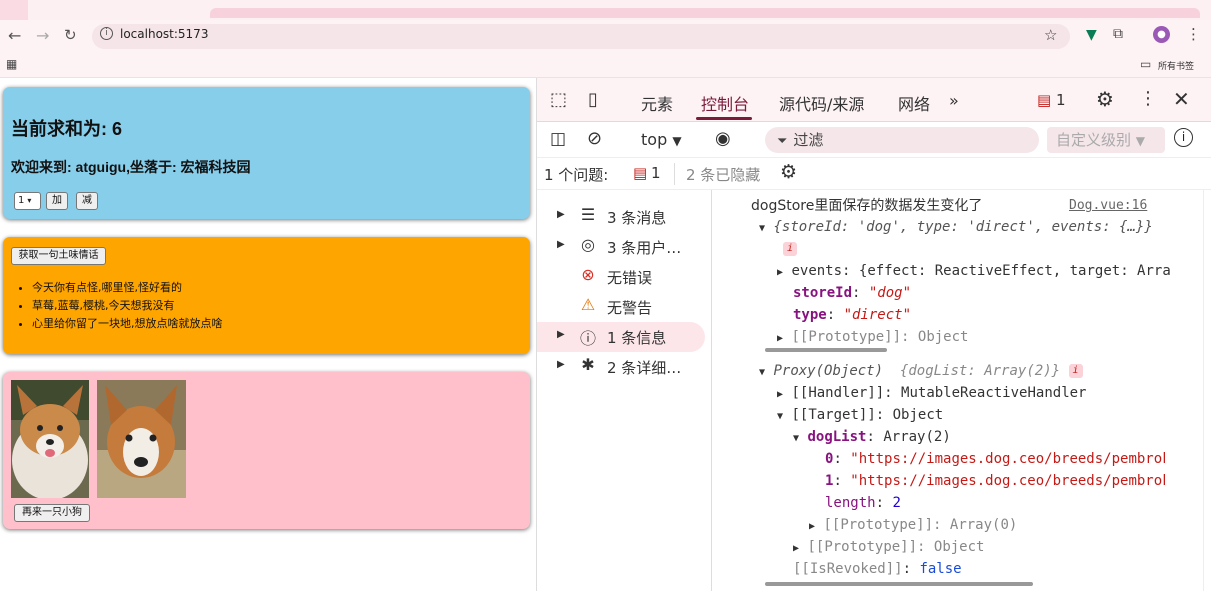 Image resolution: width=1211 pixels, height=591 pixels. What do you see at coordinates (57, 201) in the screenshot?
I see `add-button: 加` at bounding box center [57, 201].